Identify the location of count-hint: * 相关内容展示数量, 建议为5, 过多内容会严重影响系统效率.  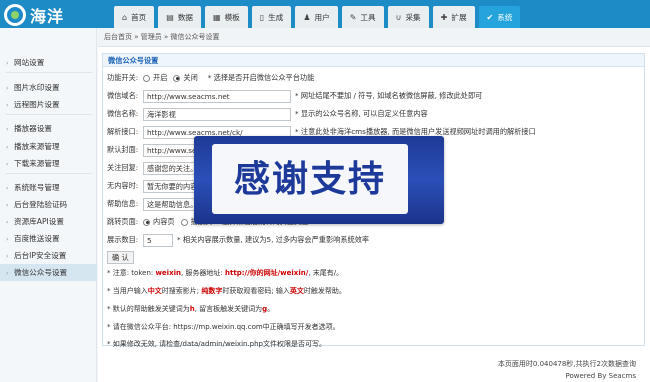
(273, 239).